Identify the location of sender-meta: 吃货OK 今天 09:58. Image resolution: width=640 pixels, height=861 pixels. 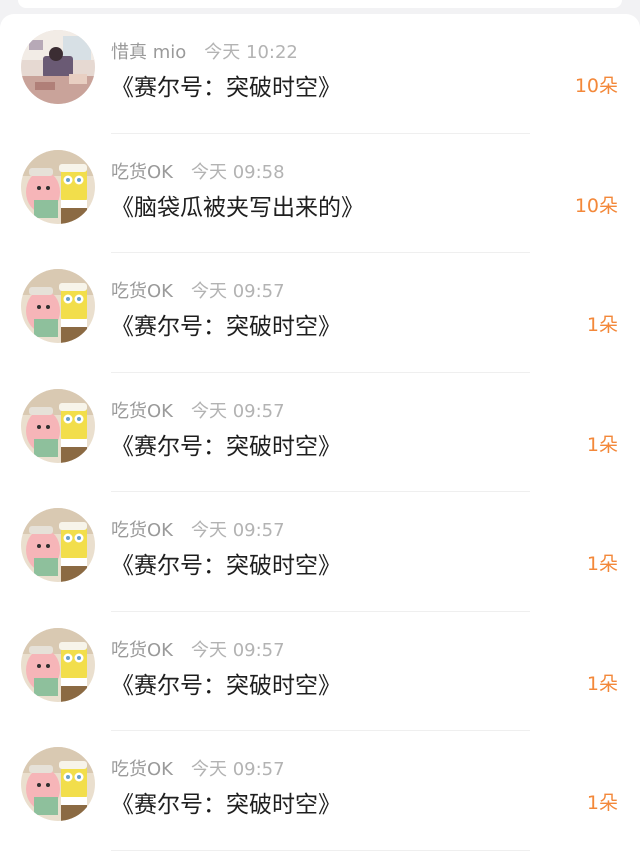
(198, 171).